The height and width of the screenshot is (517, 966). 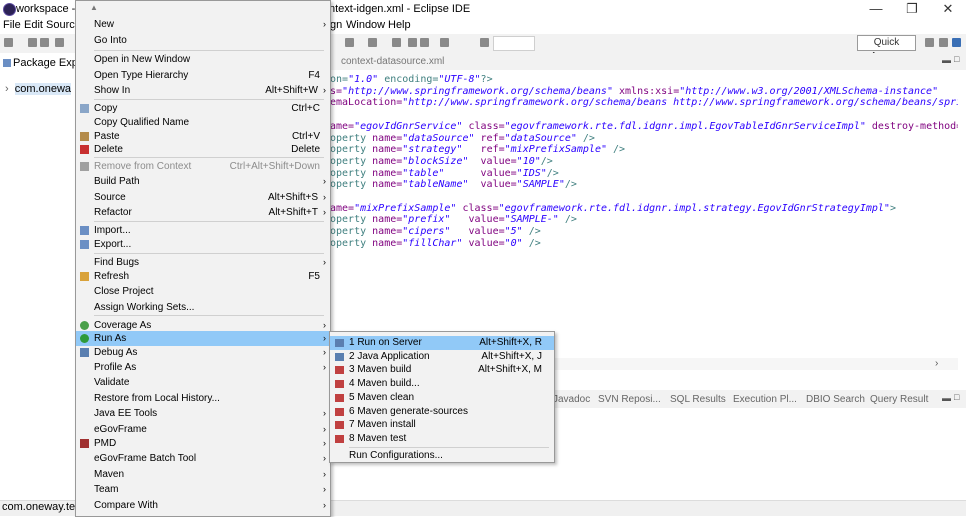 What do you see at coordinates (12, 25) in the screenshot?
I see `menu-file: File` at bounding box center [12, 25].